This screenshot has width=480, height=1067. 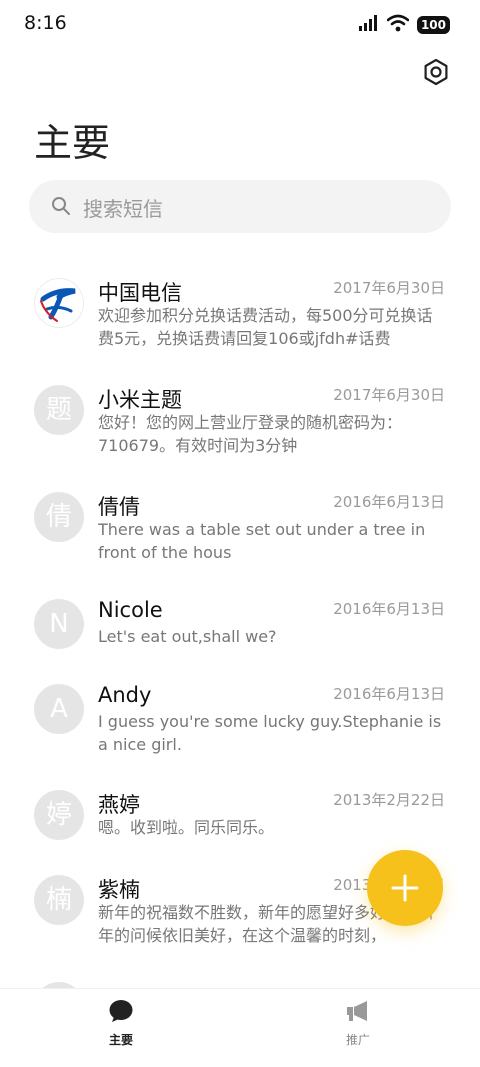 What do you see at coordinates (140, 400) in the screenshot?
I see `sender-name: 小米主题` at bounding box center [140, 400].